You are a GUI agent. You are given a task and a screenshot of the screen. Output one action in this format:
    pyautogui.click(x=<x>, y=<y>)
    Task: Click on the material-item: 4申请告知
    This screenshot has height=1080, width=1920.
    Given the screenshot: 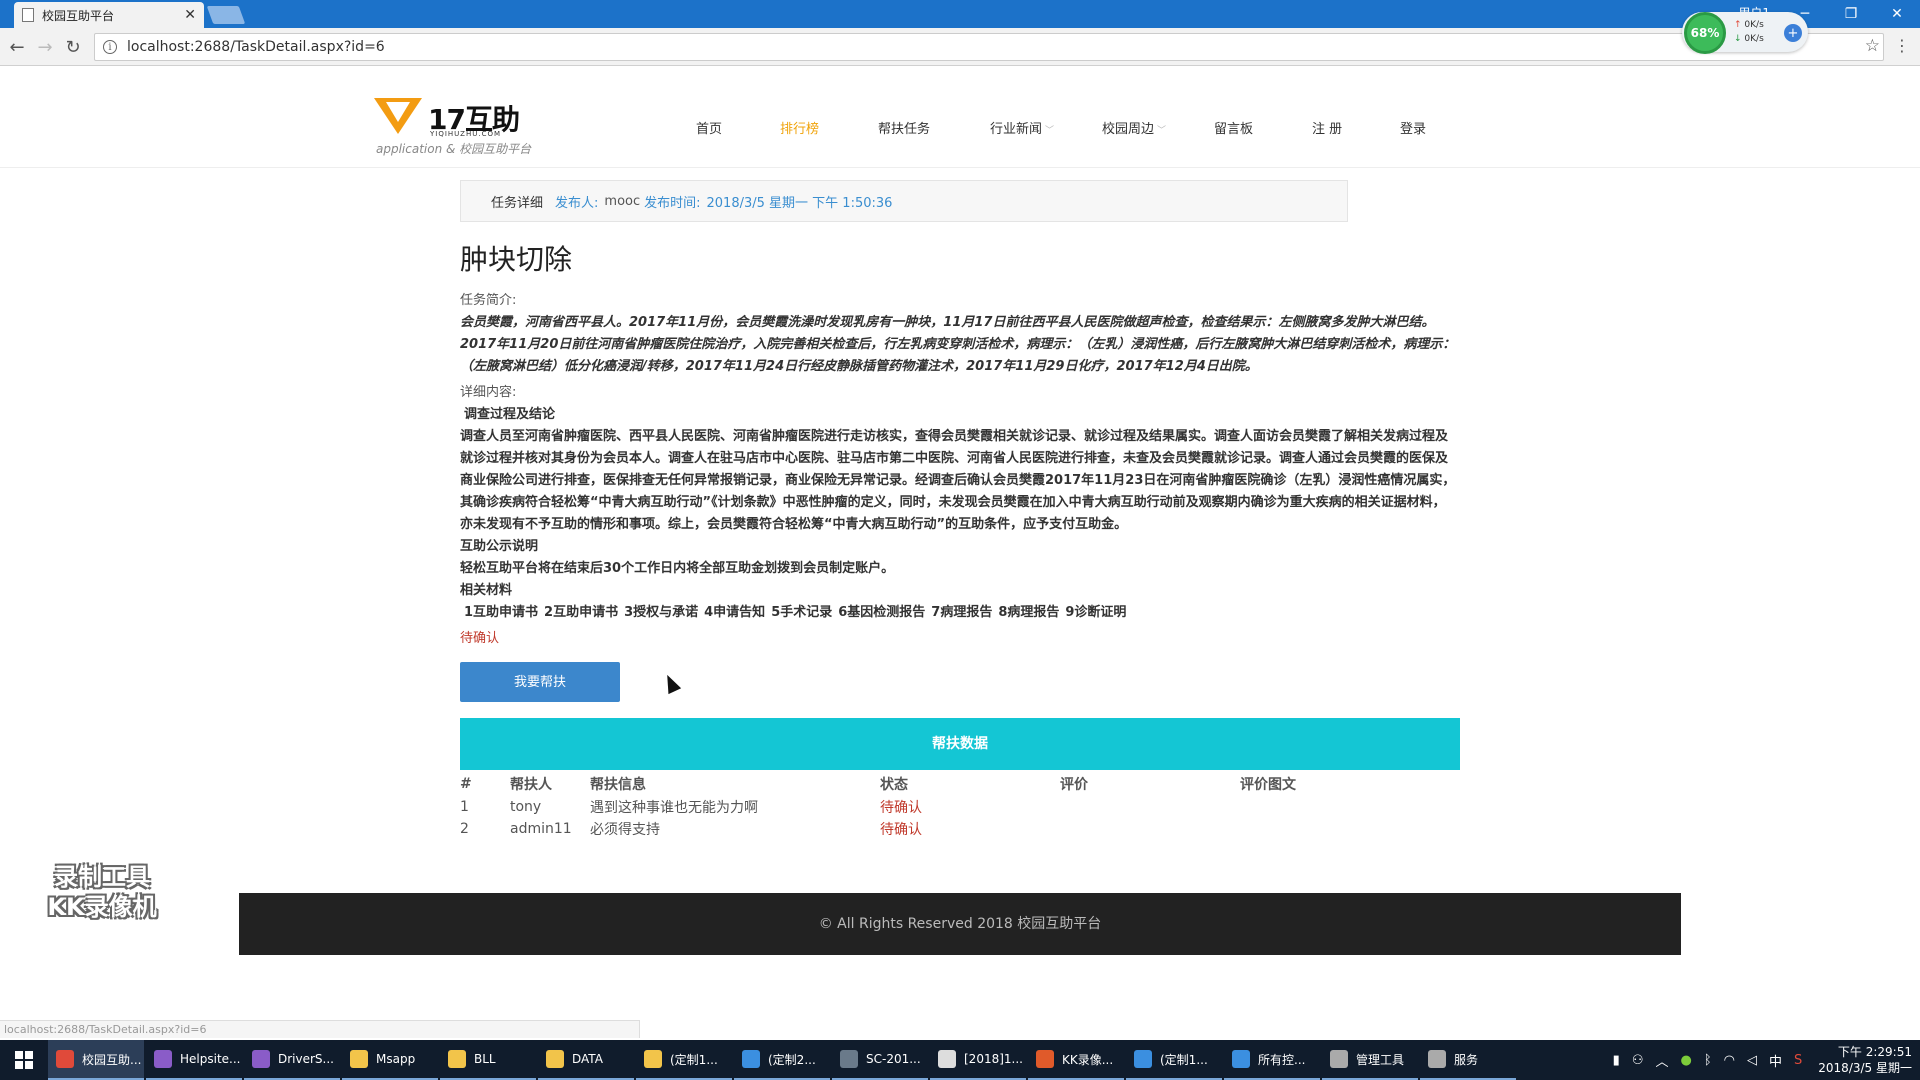 What is the action you would take?
    pyautogui.click(x=735, y=612)
    